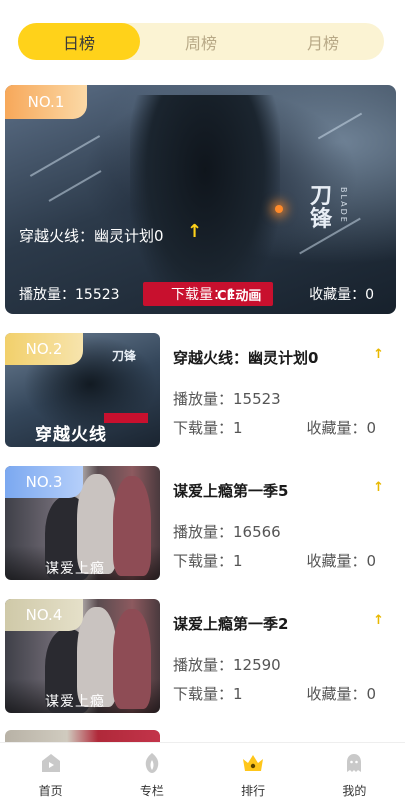  I want to click on home-icon, so click(51, 763).